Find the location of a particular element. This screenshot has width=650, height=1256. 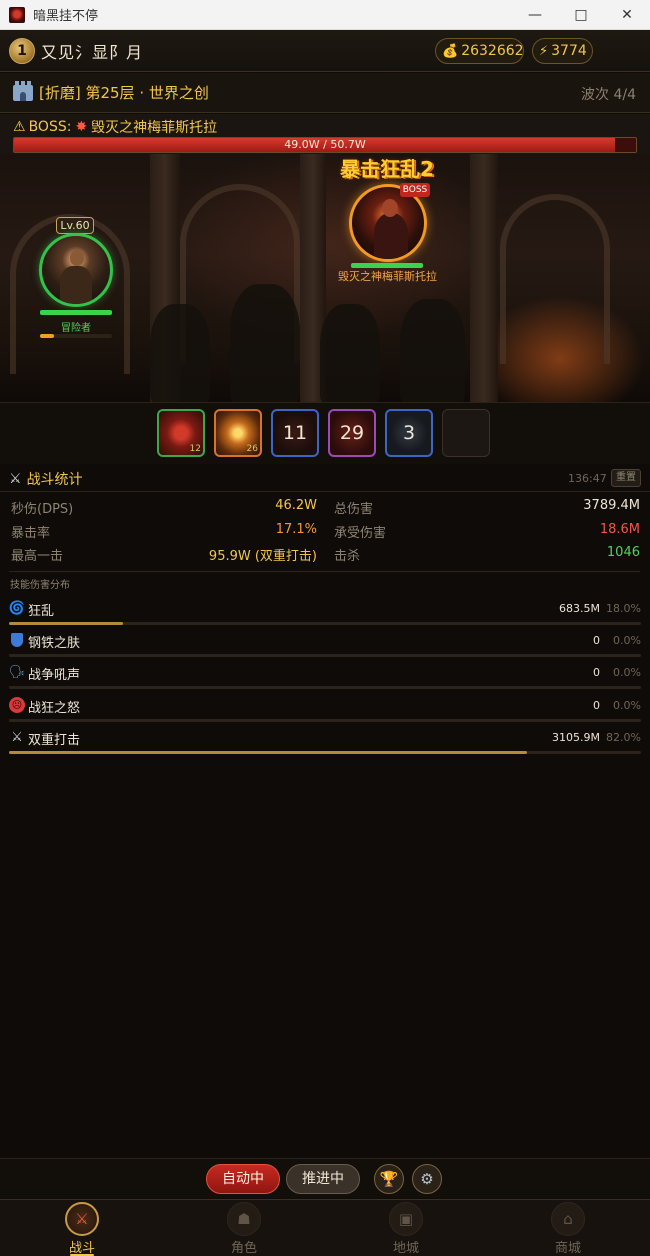

maximize-icon: □ is located at coordinates (581, 15).